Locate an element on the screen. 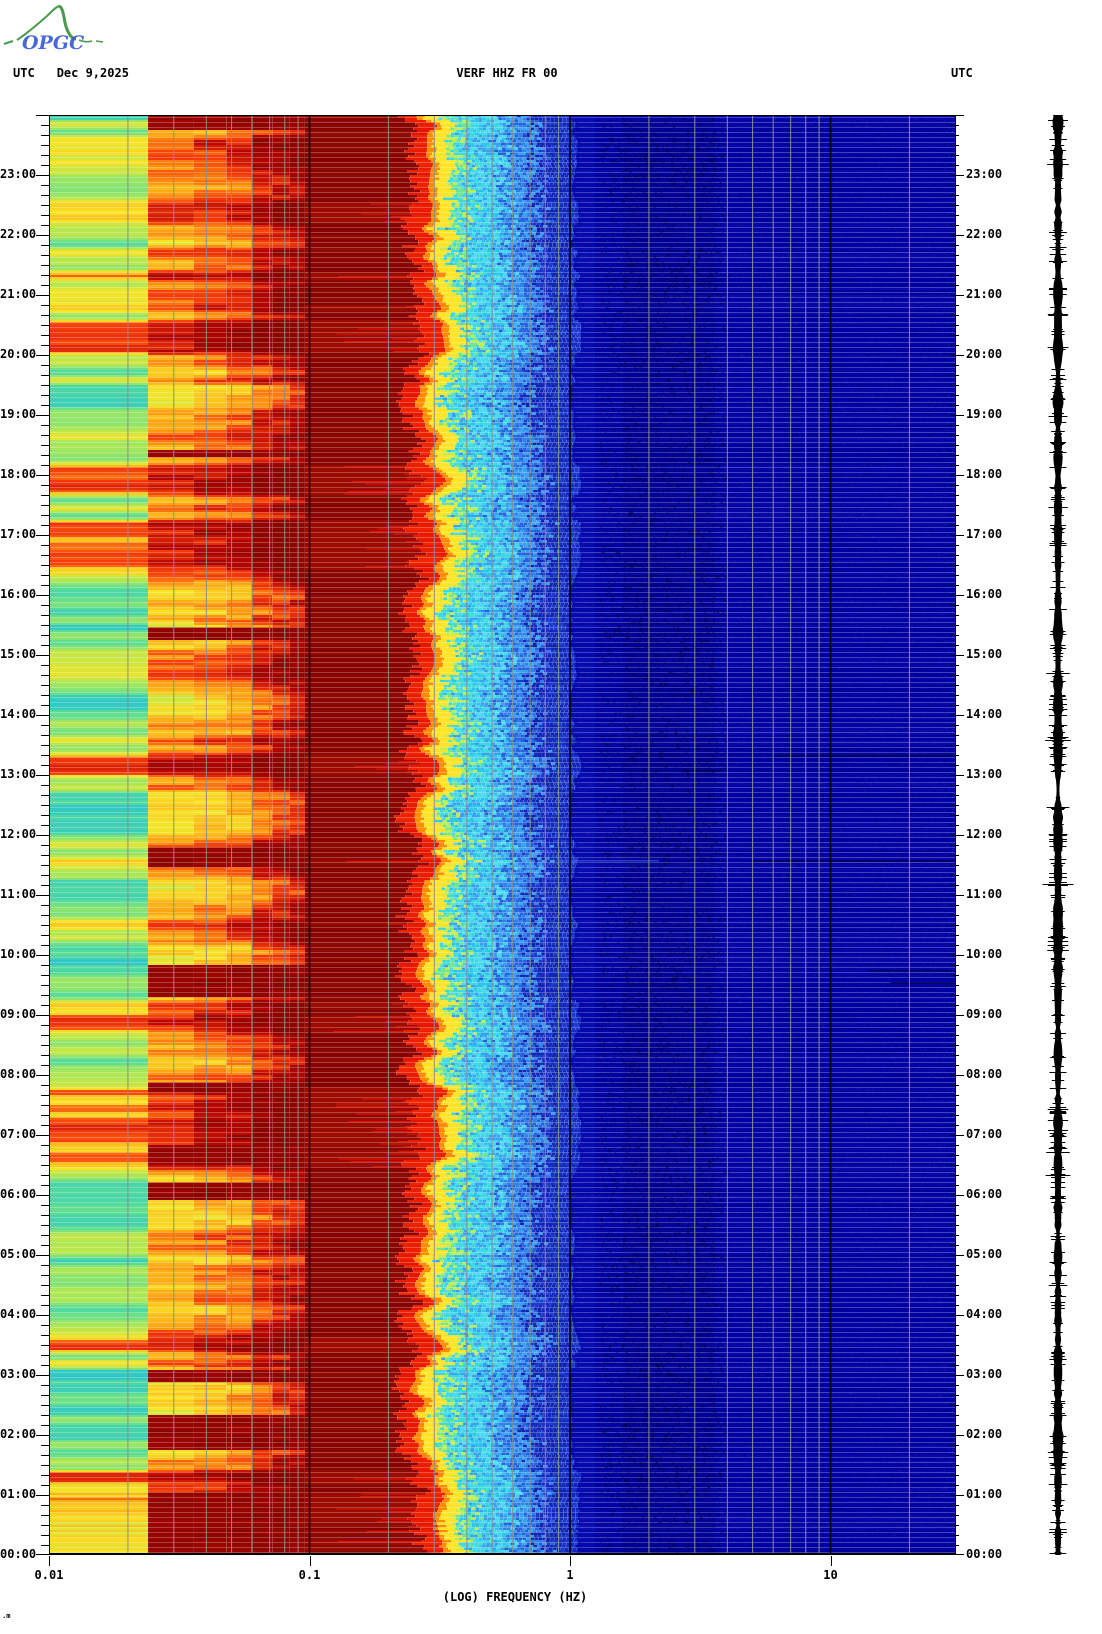  y-tick-label-right: 14:00 is located at coordinates (984, 714).